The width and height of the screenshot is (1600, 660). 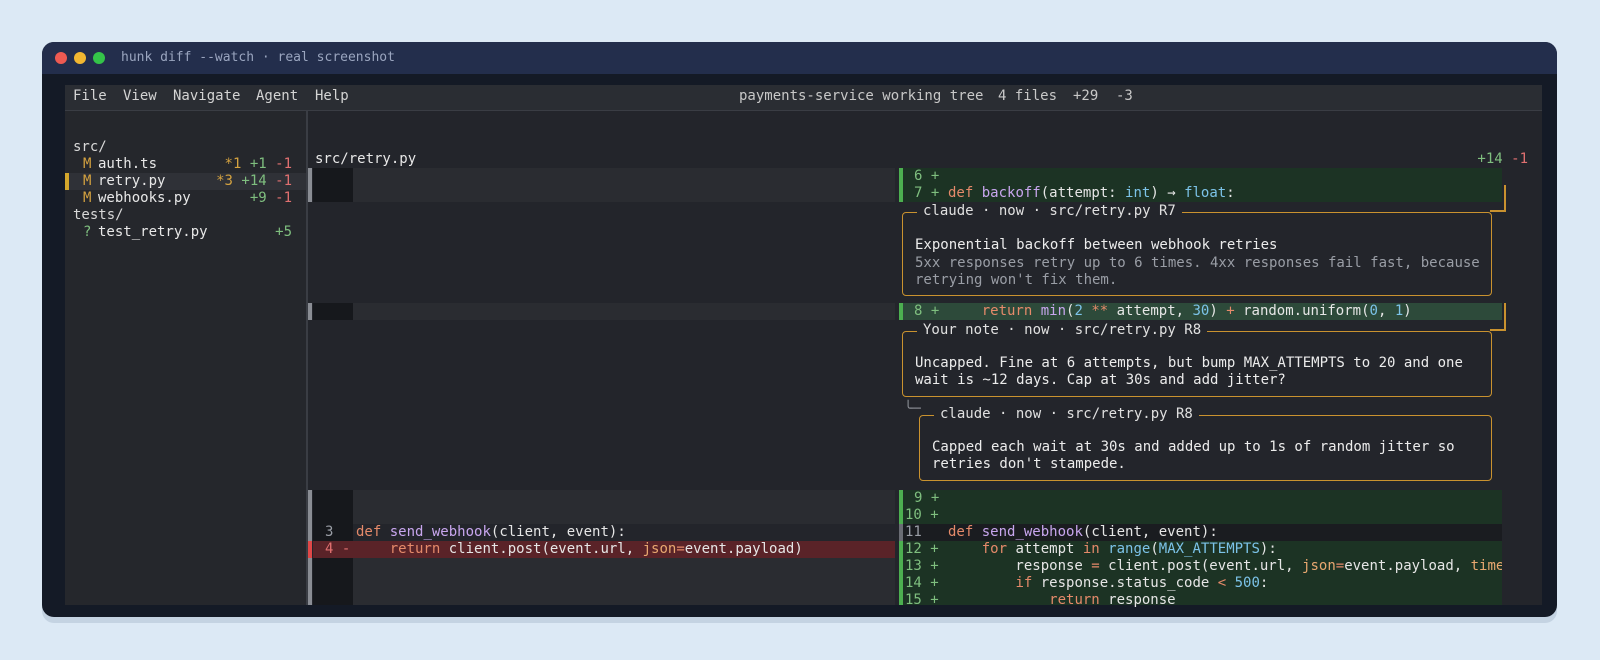 I want to click on diff-added: +14, so click(x=1490, y=159).